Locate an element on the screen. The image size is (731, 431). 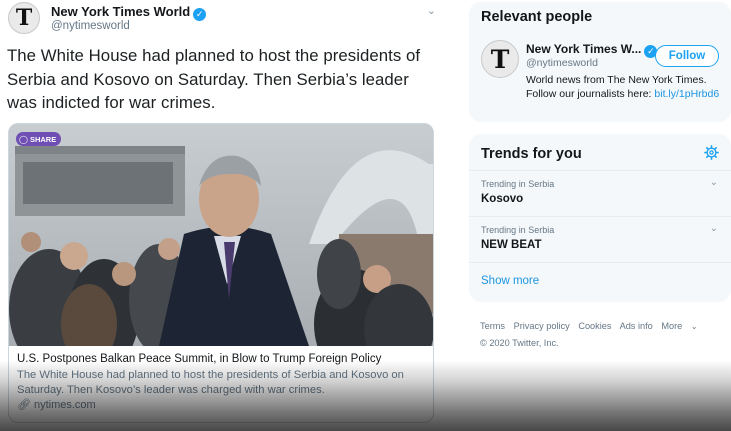
gear-icon is located at coordinates (711, 152).